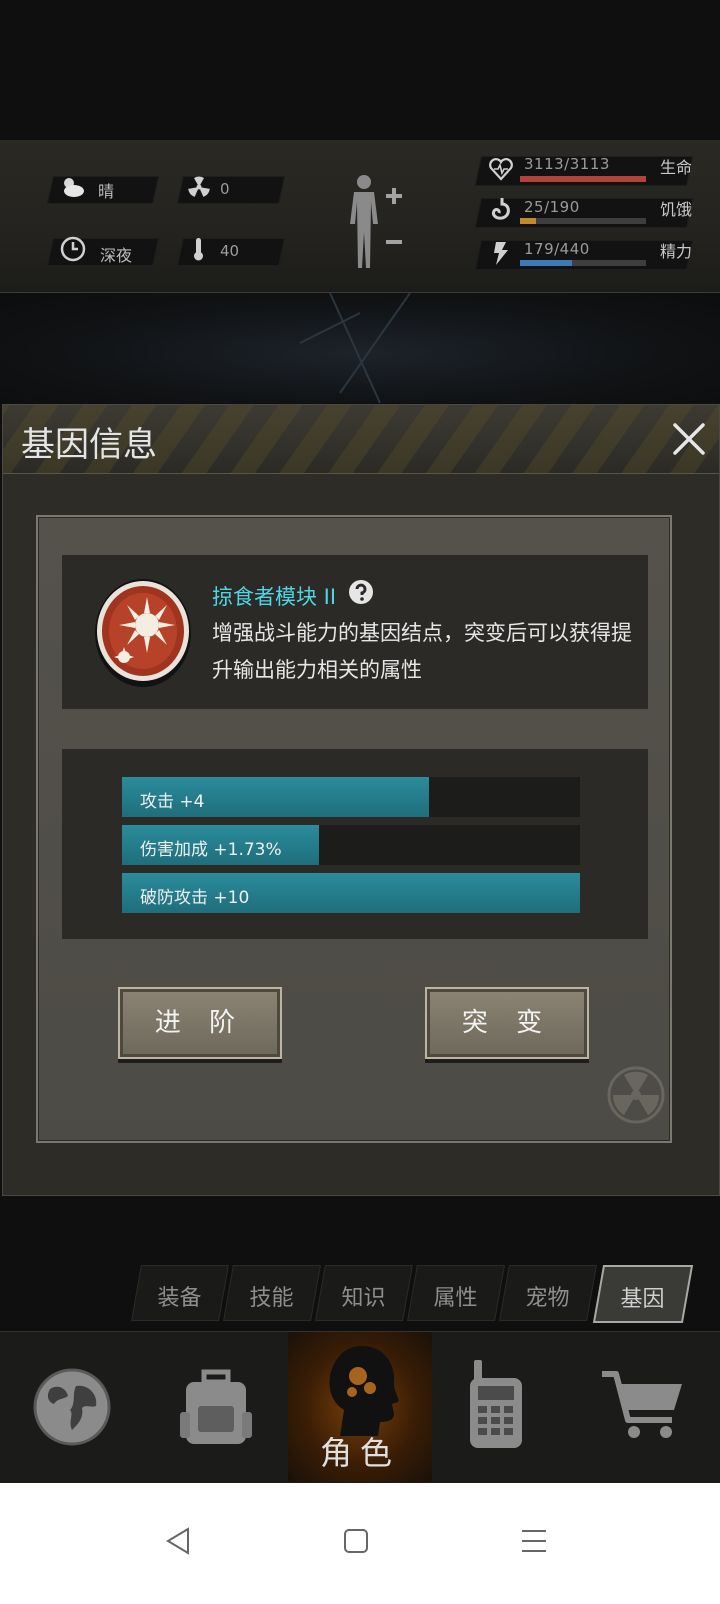 This screenshot has height=1604, width=720. What do you see at coordinates (143, 633) in the screenshot?
I see `gene-emblem-icon` at bounding box center [143, 633].